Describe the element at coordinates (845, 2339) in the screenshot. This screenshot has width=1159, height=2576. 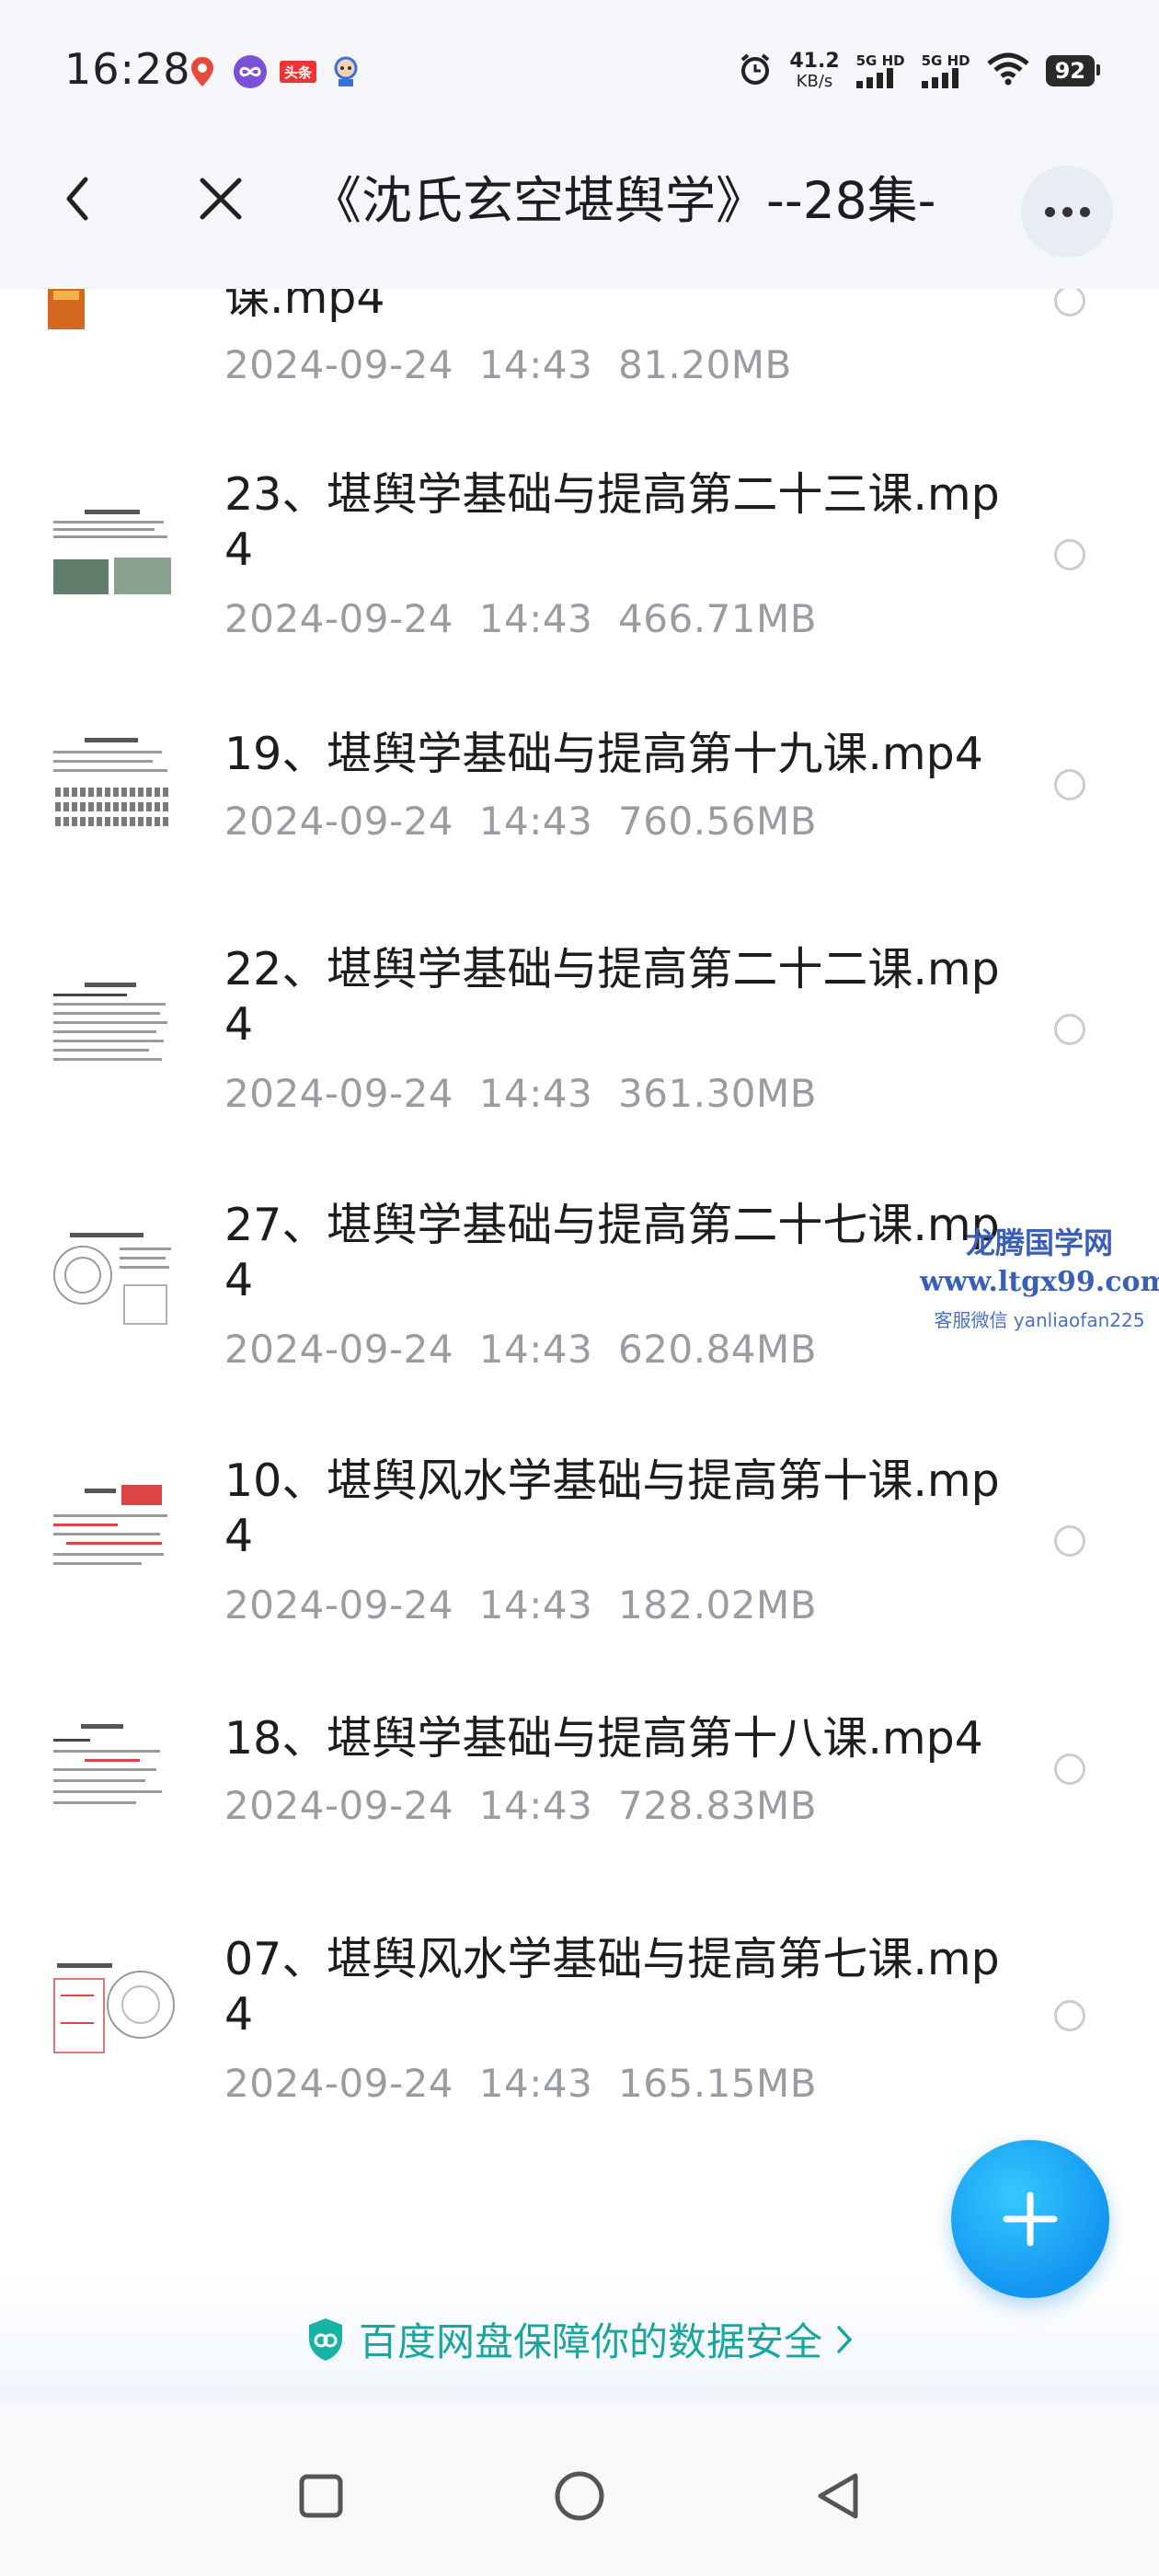
I see `chevron-right-icon` at that location.